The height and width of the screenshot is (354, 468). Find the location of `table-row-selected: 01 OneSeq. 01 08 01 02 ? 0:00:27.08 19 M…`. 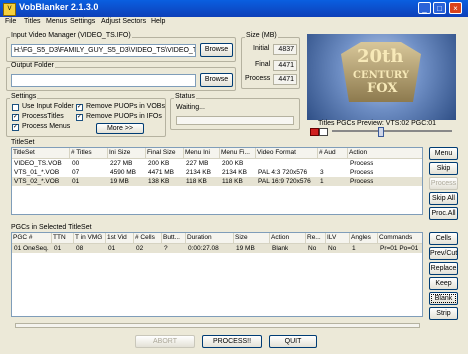

table-row-selected: 01 OneSeq. 01 08 01 02 ? 0:00:27.08 19 M… is located at coordinates (217, 248).